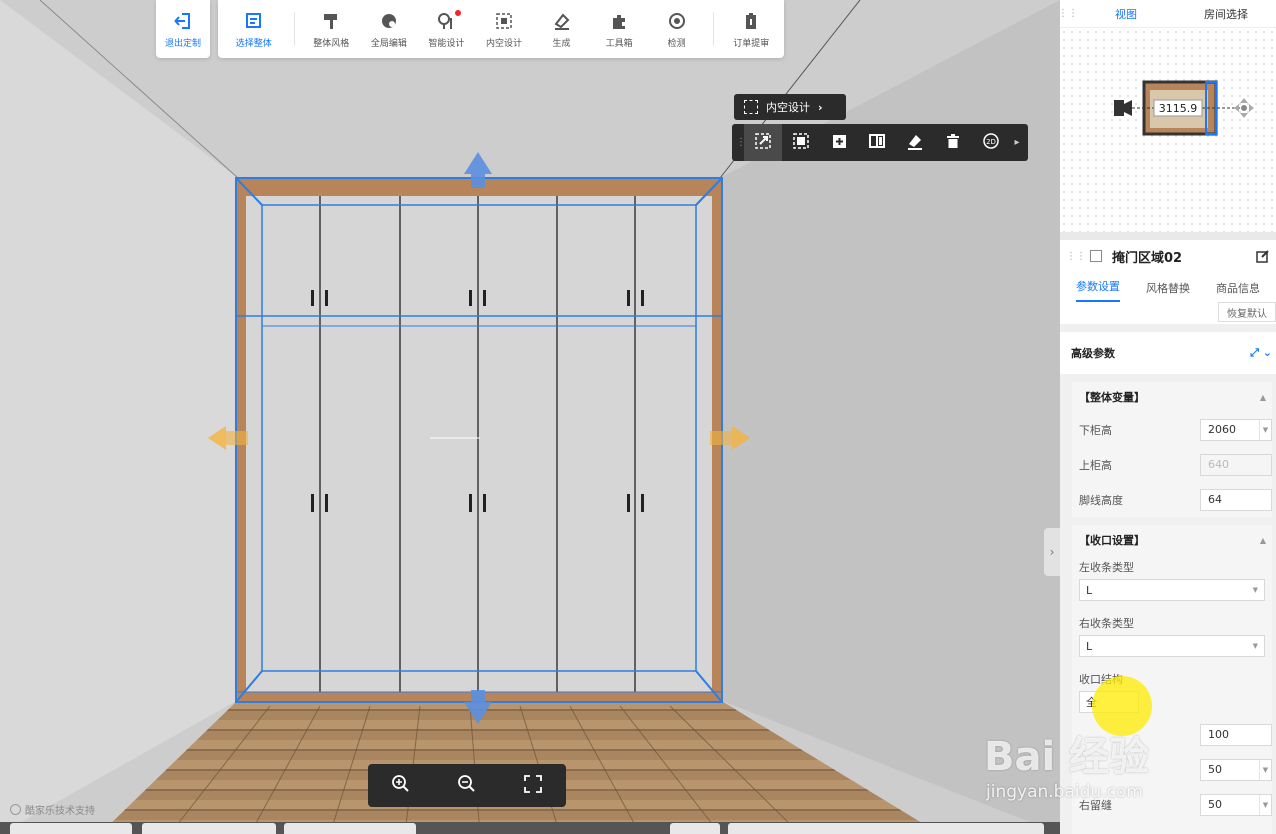 This screenshot has height=834, width=1276. I want to click on overall-style-button: 整体风格, so click(332, 29).